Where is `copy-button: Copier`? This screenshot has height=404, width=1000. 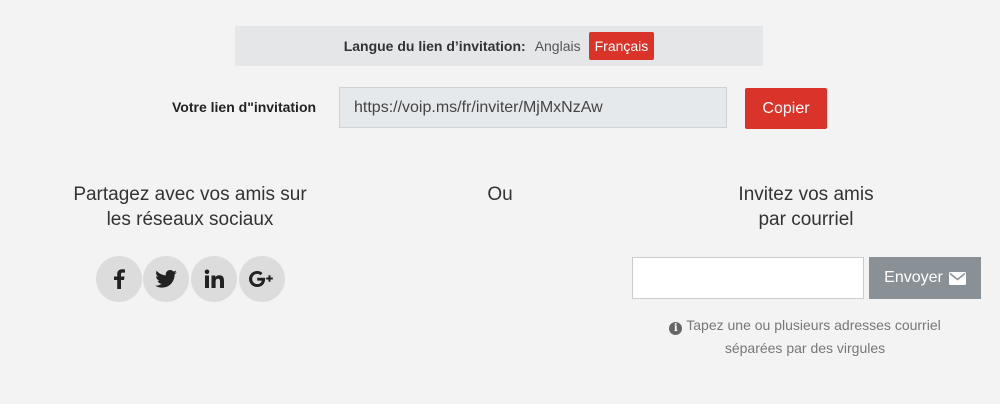
copy-button: Copier is located at coordinates (786, 108).